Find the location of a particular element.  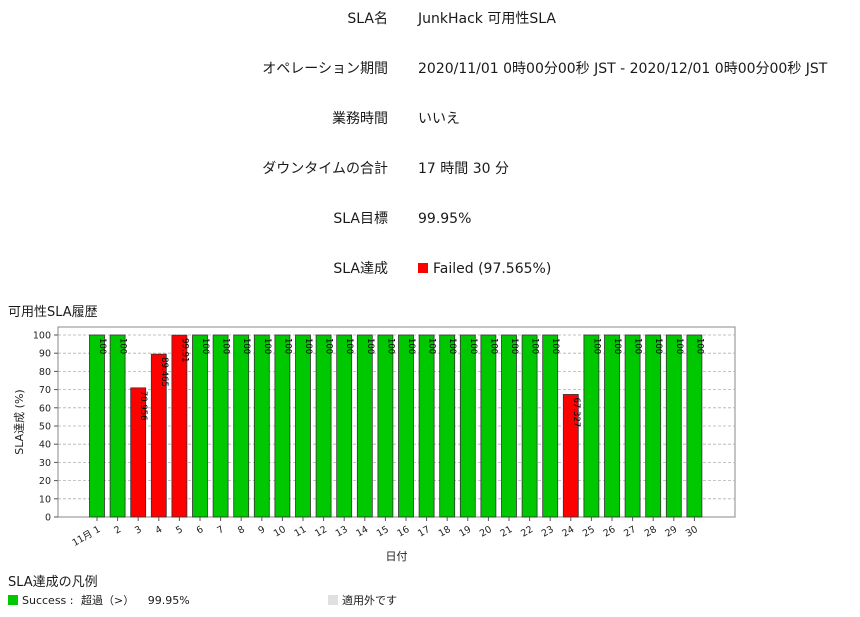

failed-status-icon is located at coordinates (423, 268).